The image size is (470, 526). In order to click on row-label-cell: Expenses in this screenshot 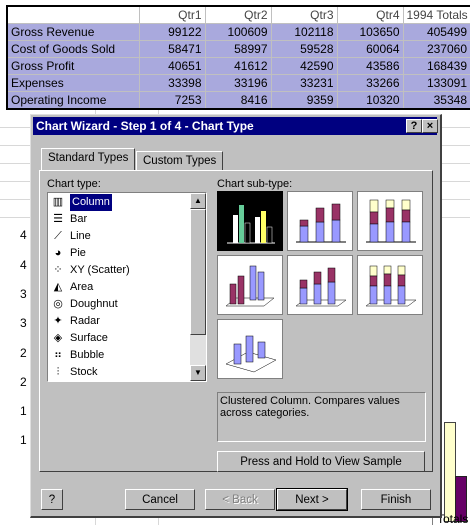, I will do `click(73, 83)`.